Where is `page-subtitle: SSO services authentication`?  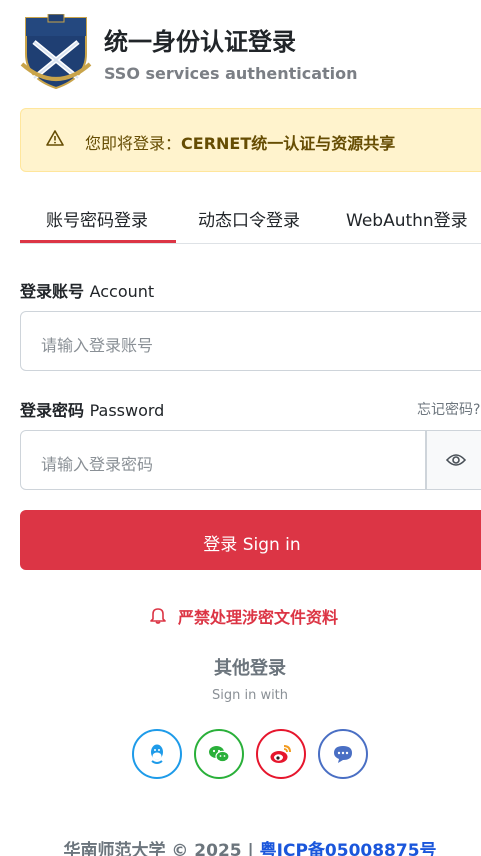
page-subtitle: SSO services authentication is located at coordinates (231, 73).